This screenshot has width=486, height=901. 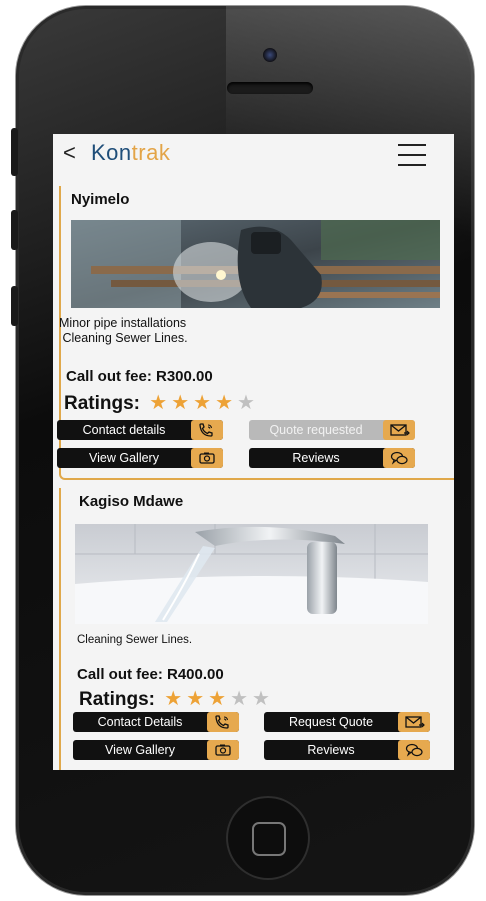 What do you see at coordinates (14, 152) in the screenshot?
I see `mute-switch` at bounding box center [14, 152].